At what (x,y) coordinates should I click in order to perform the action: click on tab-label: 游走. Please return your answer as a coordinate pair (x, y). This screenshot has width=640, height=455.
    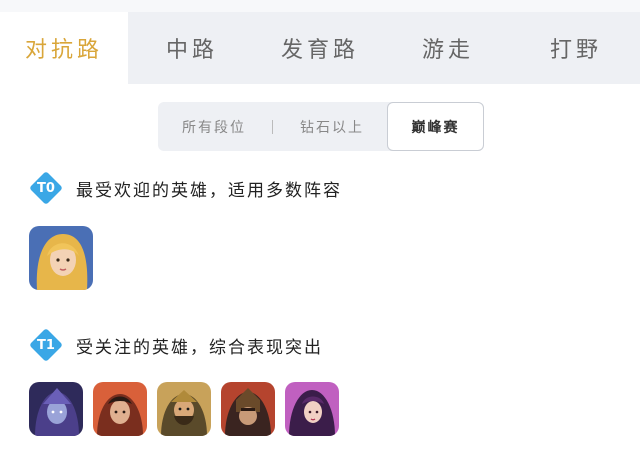
    Looking at the image, I should click on (447, 50).